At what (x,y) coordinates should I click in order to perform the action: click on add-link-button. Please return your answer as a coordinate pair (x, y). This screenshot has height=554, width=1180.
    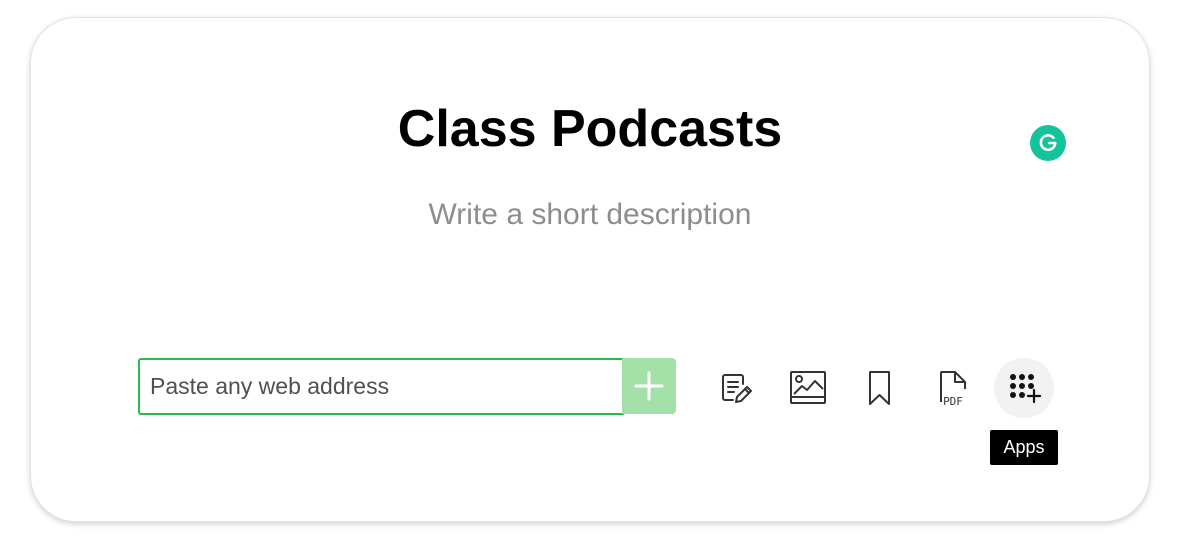
    Looking at the image, I should click on (649, 386).